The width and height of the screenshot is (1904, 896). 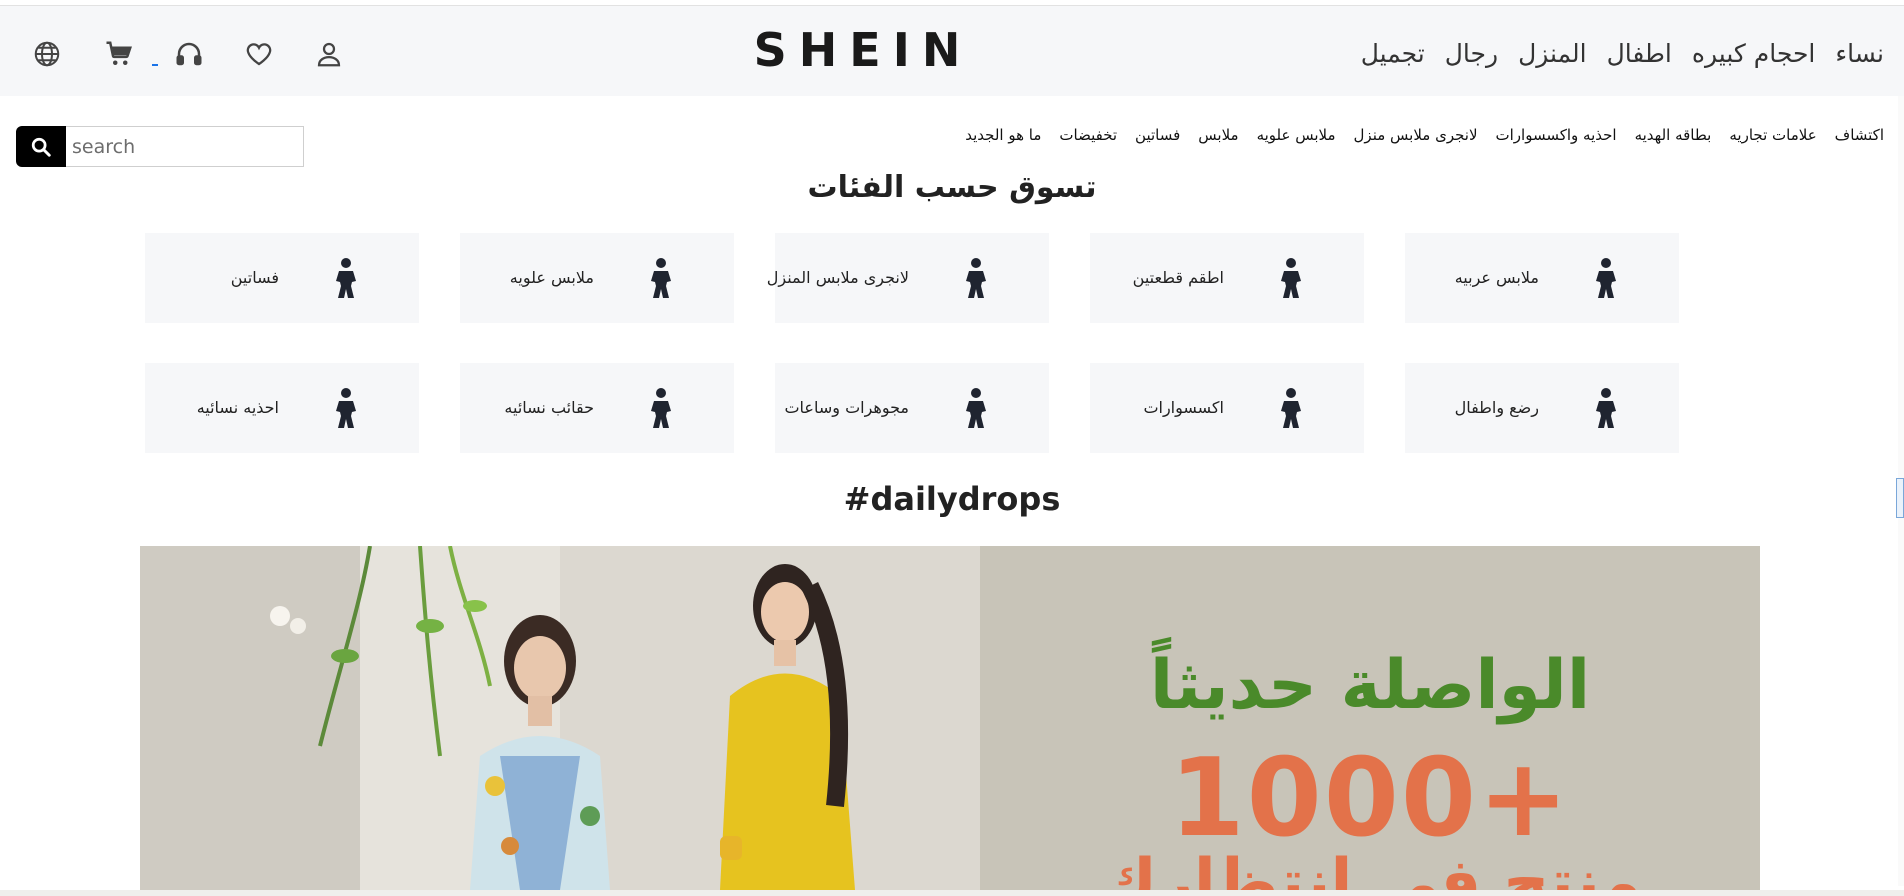 I want to click on subnav-tops: ملابس علويه, so click(x=1296, y=135).